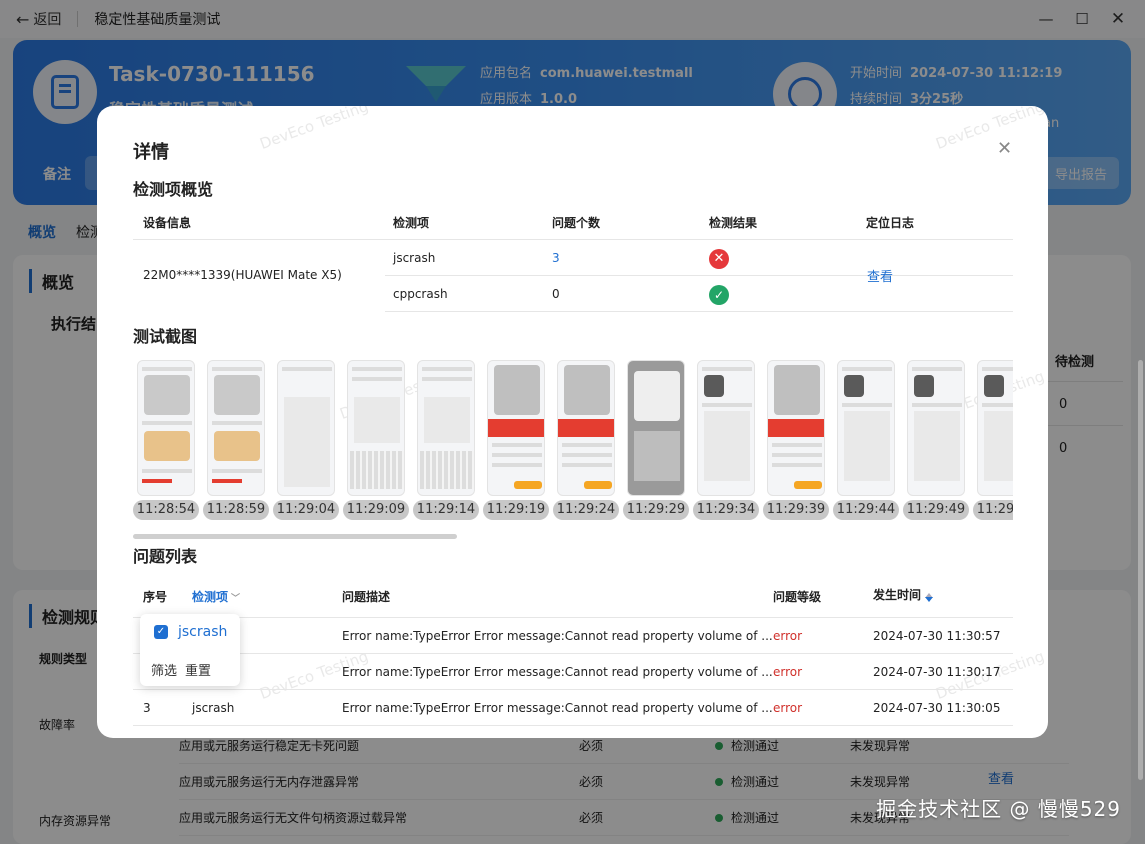 The height and width of the screenshot is (844, 1145). Describe the element at coordinates (165, 556) in the screenshot. I see `issues-title: 问题列表` at that location.